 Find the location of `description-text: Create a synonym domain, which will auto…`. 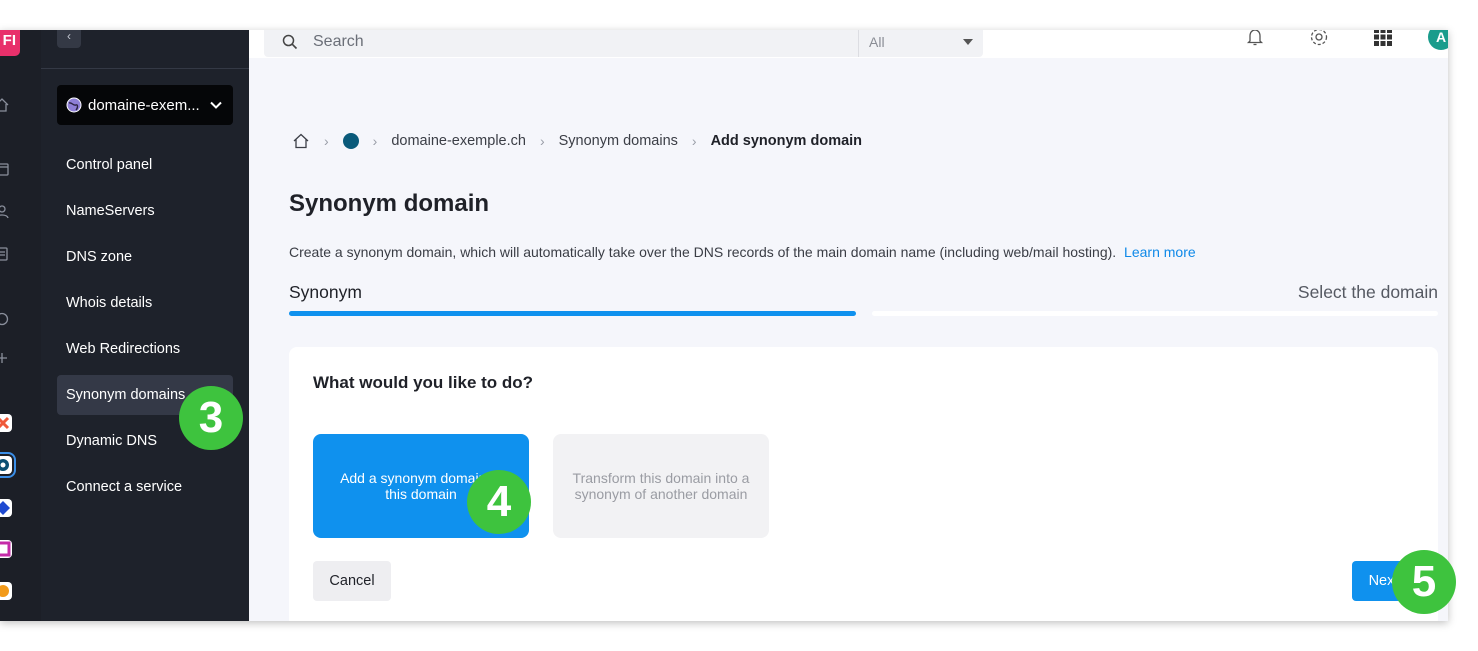

description-text: Create a synonym domain, which will auto… is located at coordinates (703, 252).